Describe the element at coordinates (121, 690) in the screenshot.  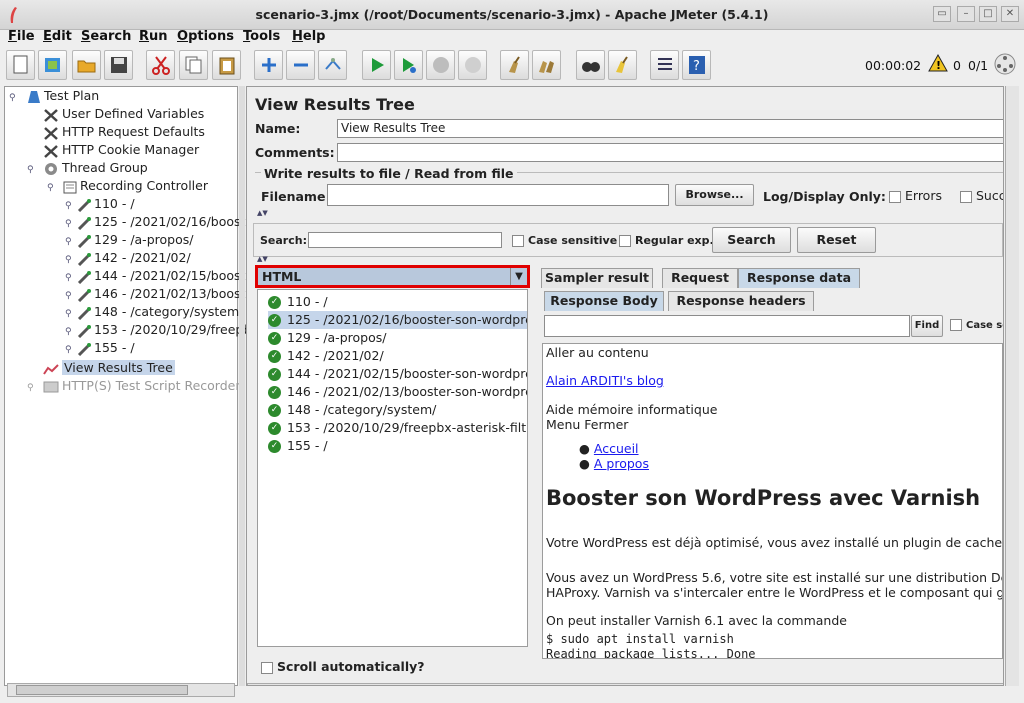
I see `tree-horizontal-scrollbar` at that location.